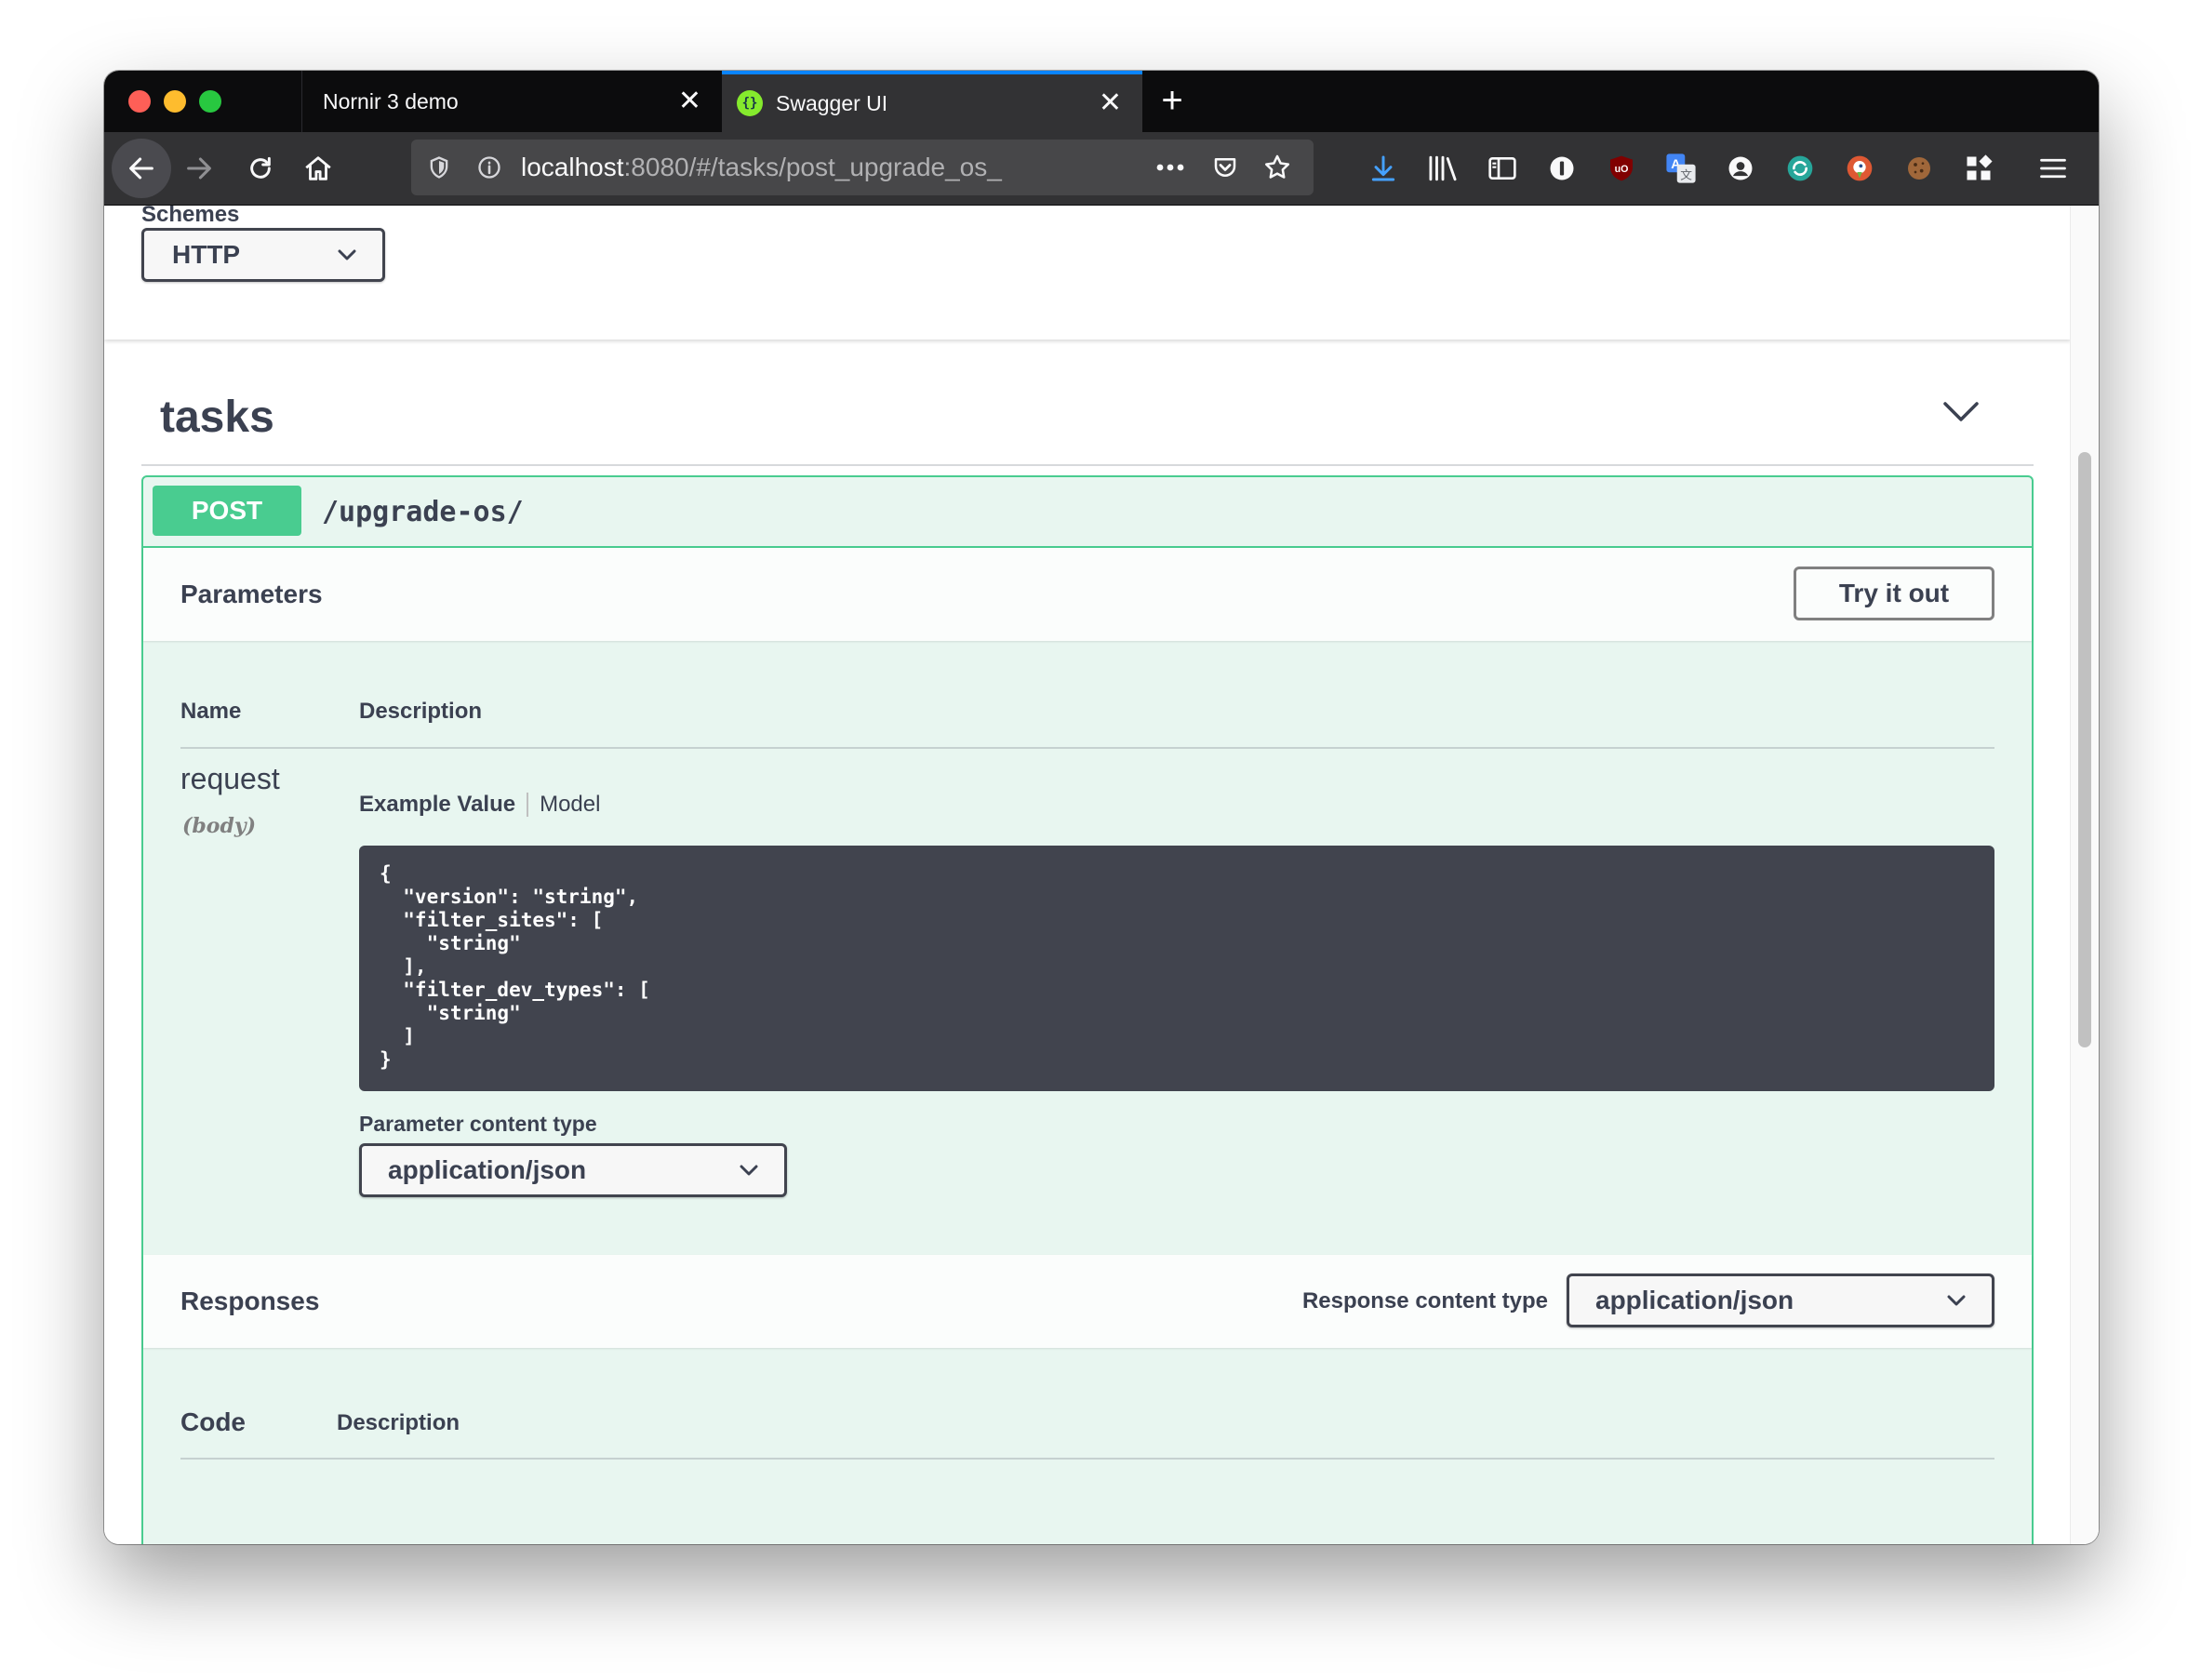  I want to click on try-it-out-button: Try it out, so click(1894, 593).